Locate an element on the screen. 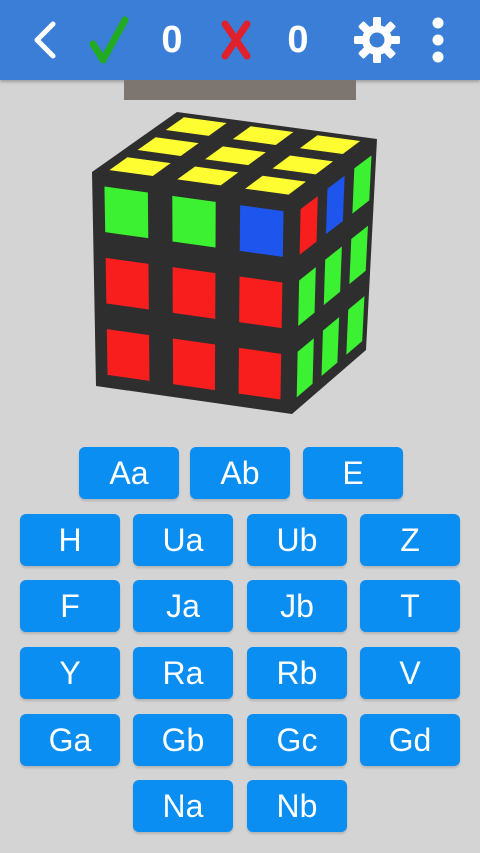  wrong-indicator is located at coordinates (236, 40).